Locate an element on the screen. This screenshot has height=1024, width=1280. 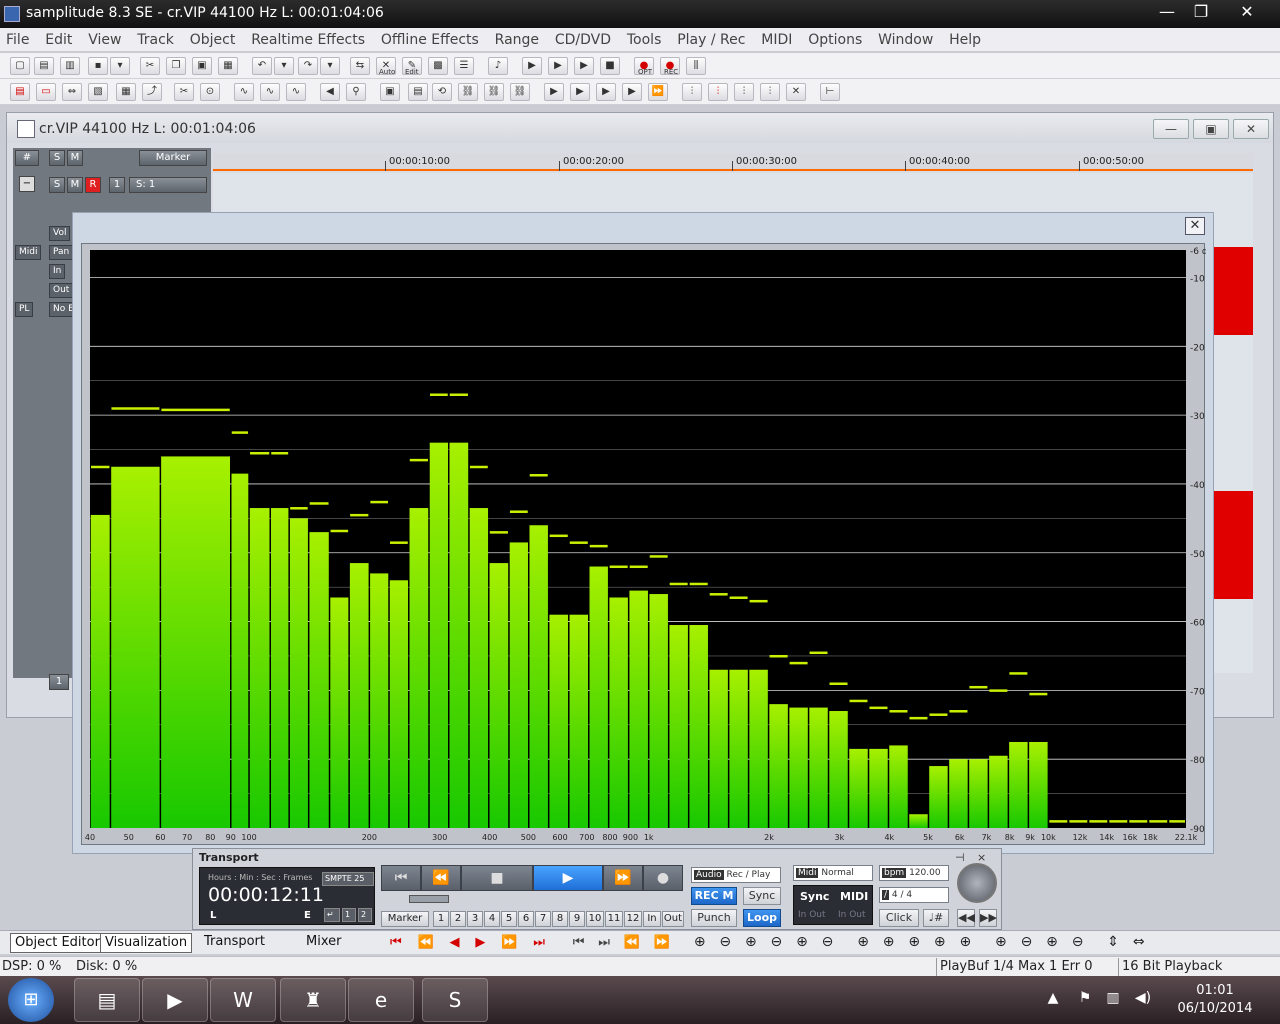
menu-cd-dvd: CD/DVD is located at coordinates (583, 40).